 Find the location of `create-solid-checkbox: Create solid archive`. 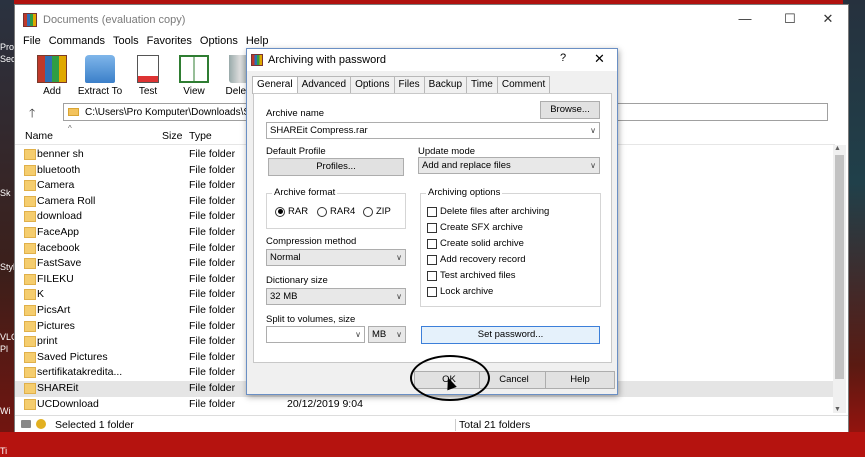

create-solid-checkbox: Create solid archive is located at coordinates (475, 243).